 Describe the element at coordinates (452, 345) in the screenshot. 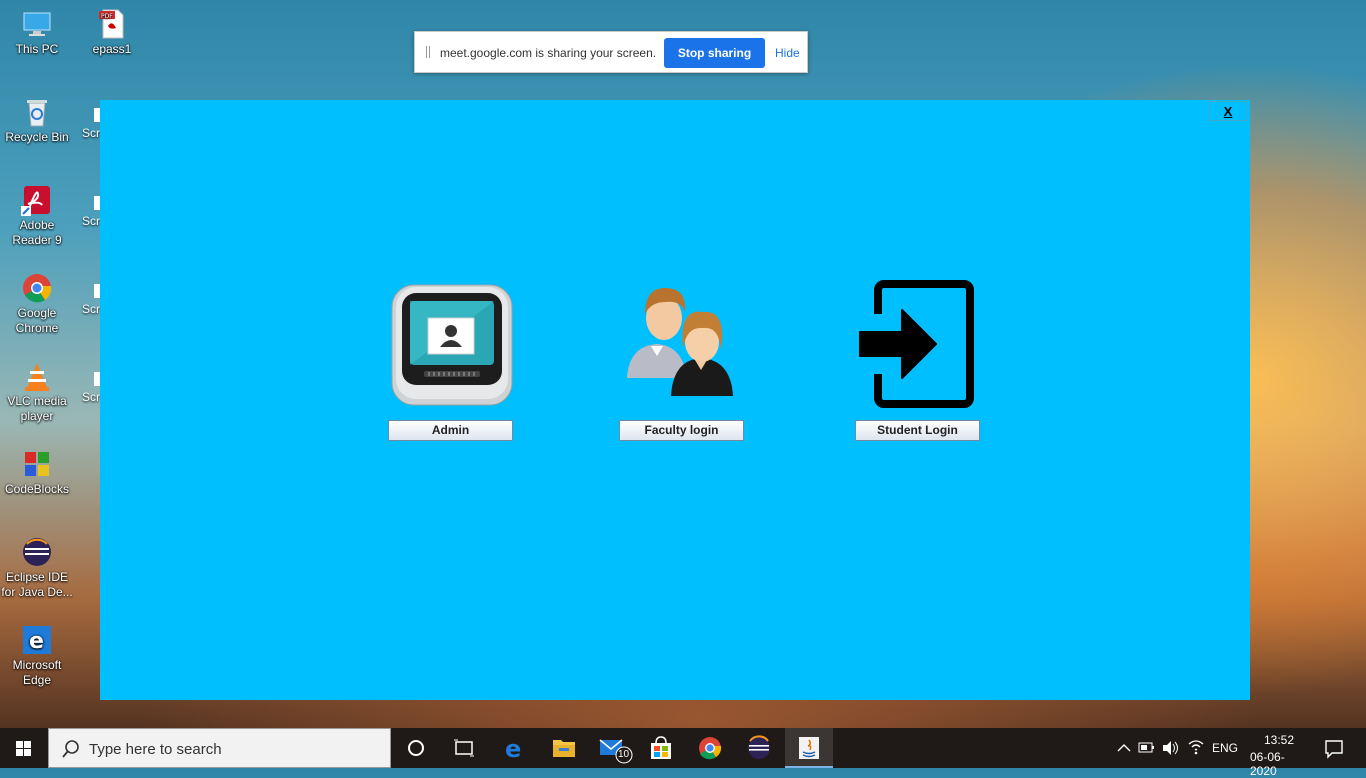

I see `admin-monitor-icon` at that location.